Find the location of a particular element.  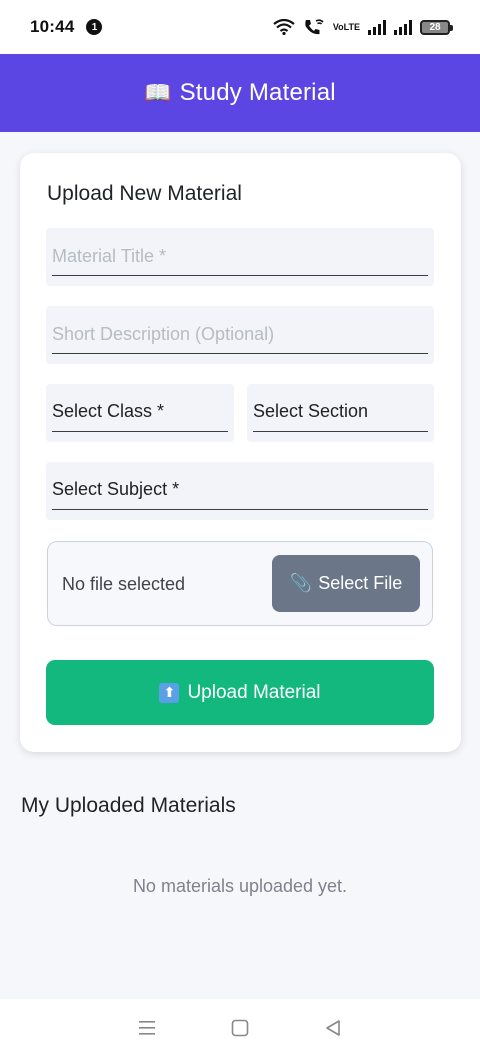

upload-material-label: Upload Material is located at coordinates (254, 692).